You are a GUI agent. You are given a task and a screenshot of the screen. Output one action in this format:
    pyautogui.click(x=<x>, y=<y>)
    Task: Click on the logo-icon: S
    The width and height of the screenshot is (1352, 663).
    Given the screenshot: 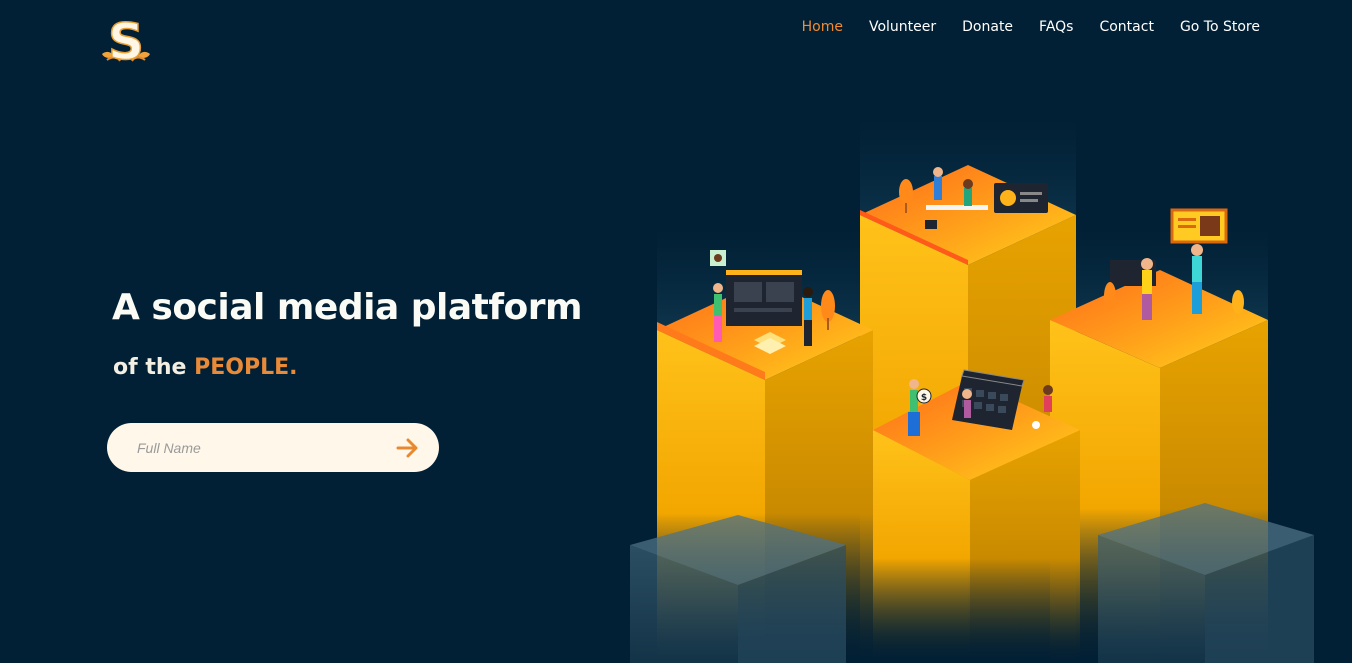 What is the action you would take?
    pyautogui.click(x=126, y=38)
    